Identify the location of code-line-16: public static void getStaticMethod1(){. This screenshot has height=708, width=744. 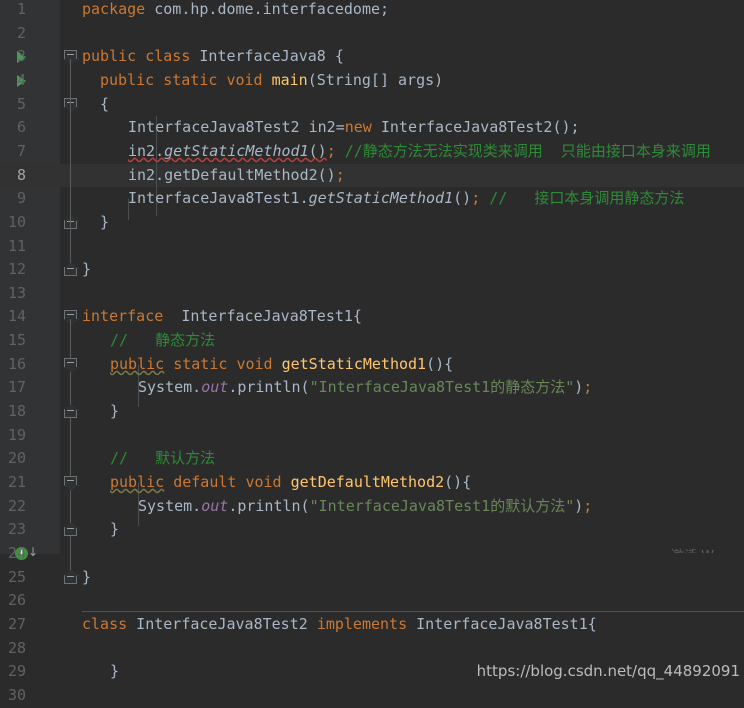
(281, 365).